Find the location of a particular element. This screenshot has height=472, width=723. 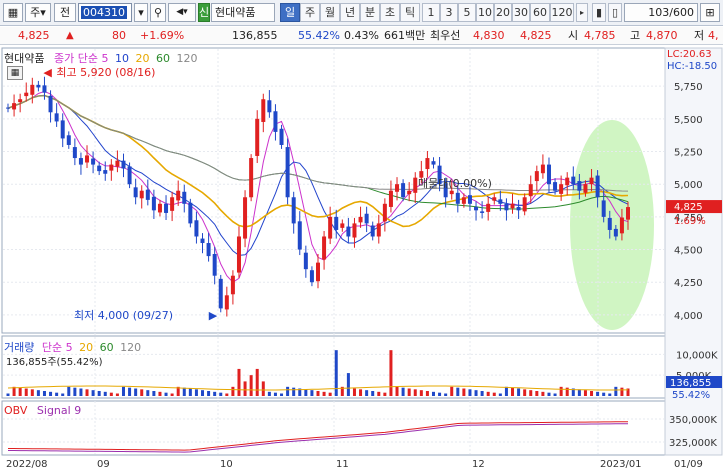

period-minute: 분 is located at coordinates (370, 12).